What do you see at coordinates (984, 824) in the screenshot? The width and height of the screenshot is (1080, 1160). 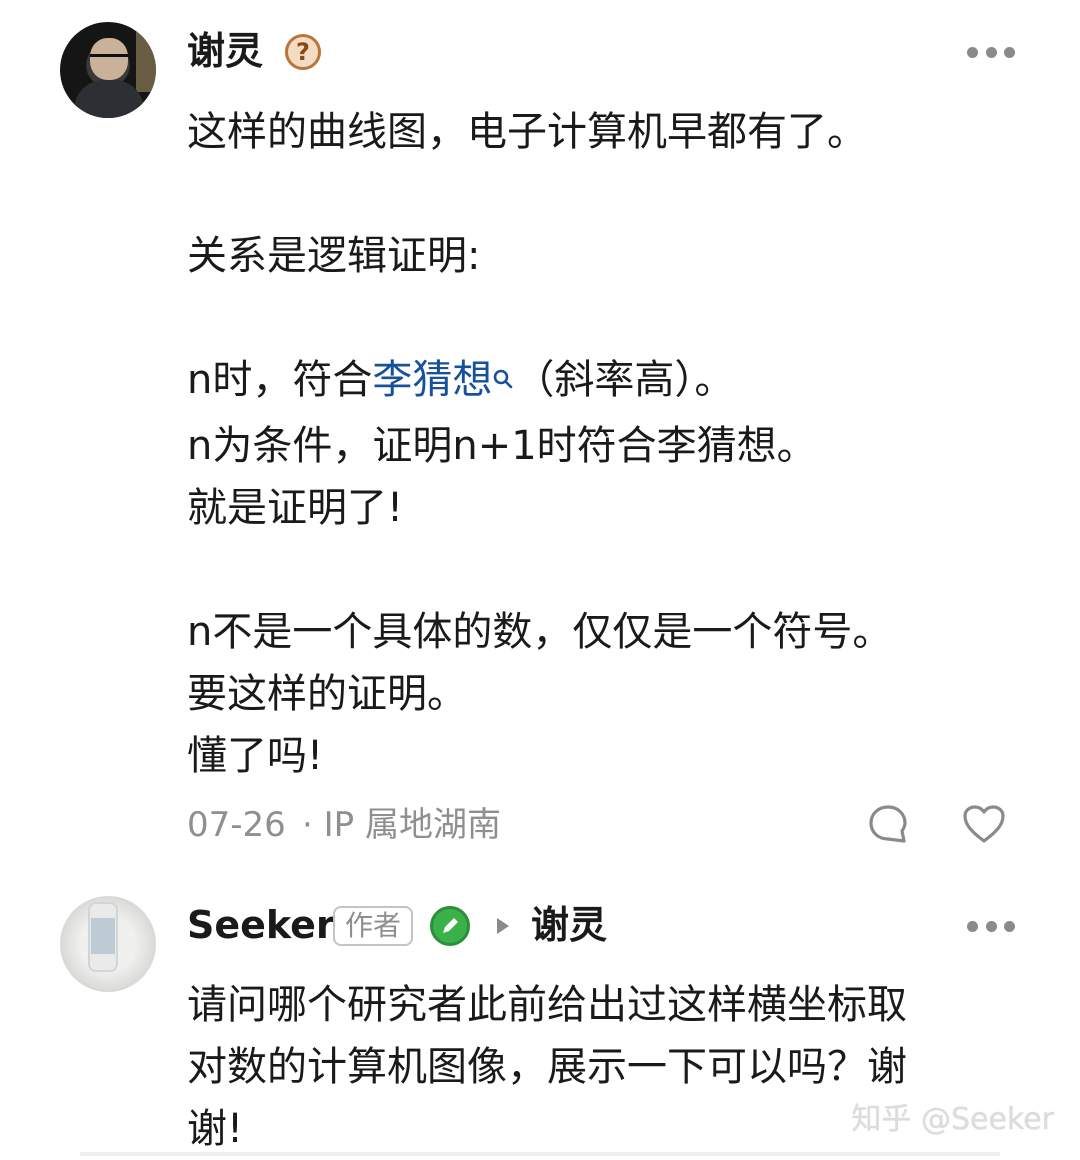 I see `heart-icon` at bounding box center [984, 824].